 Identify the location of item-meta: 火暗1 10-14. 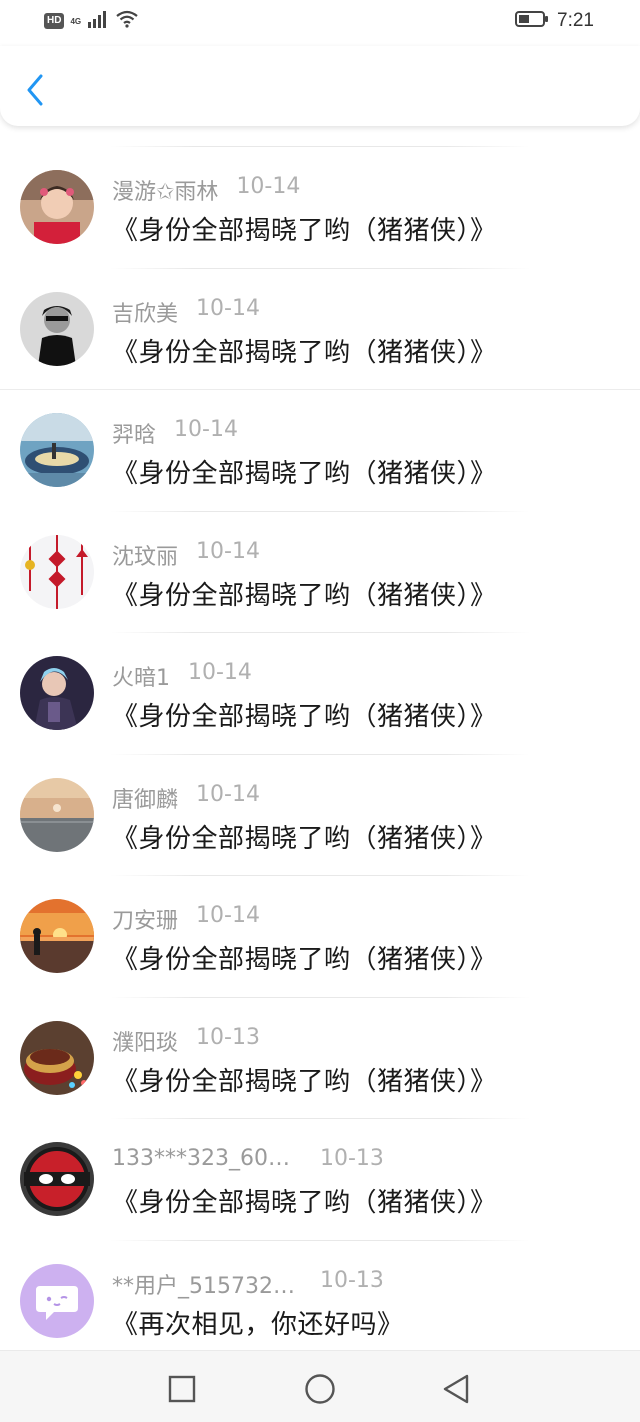
(182, 676).